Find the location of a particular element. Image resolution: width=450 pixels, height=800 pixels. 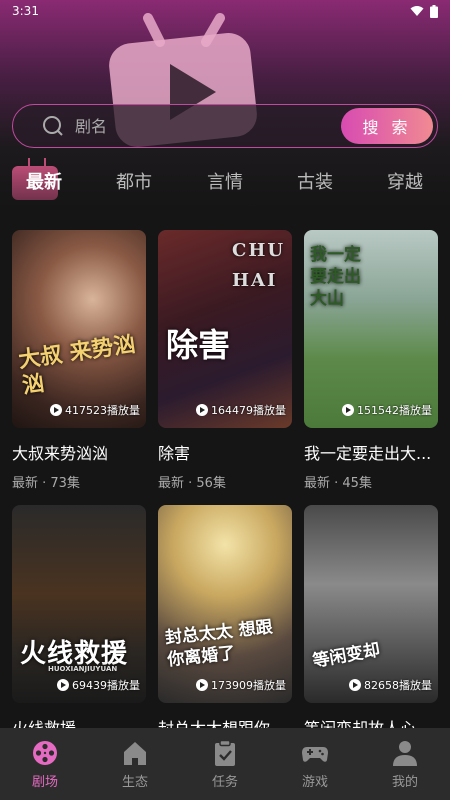

drama-poster: 火线救援 HUOXIANJIUYUAN 69439播放量 is located at coordinates (79, 604).